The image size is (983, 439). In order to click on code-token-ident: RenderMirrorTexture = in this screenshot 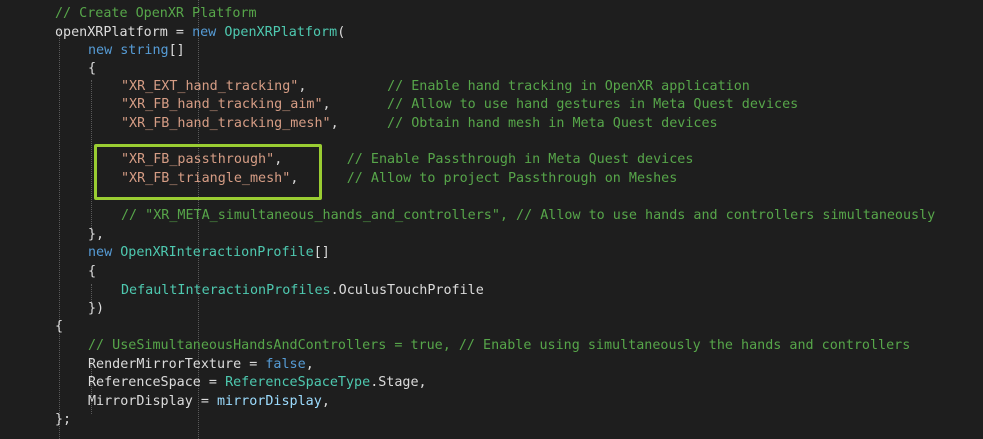, I will do `click(177, 364)`.